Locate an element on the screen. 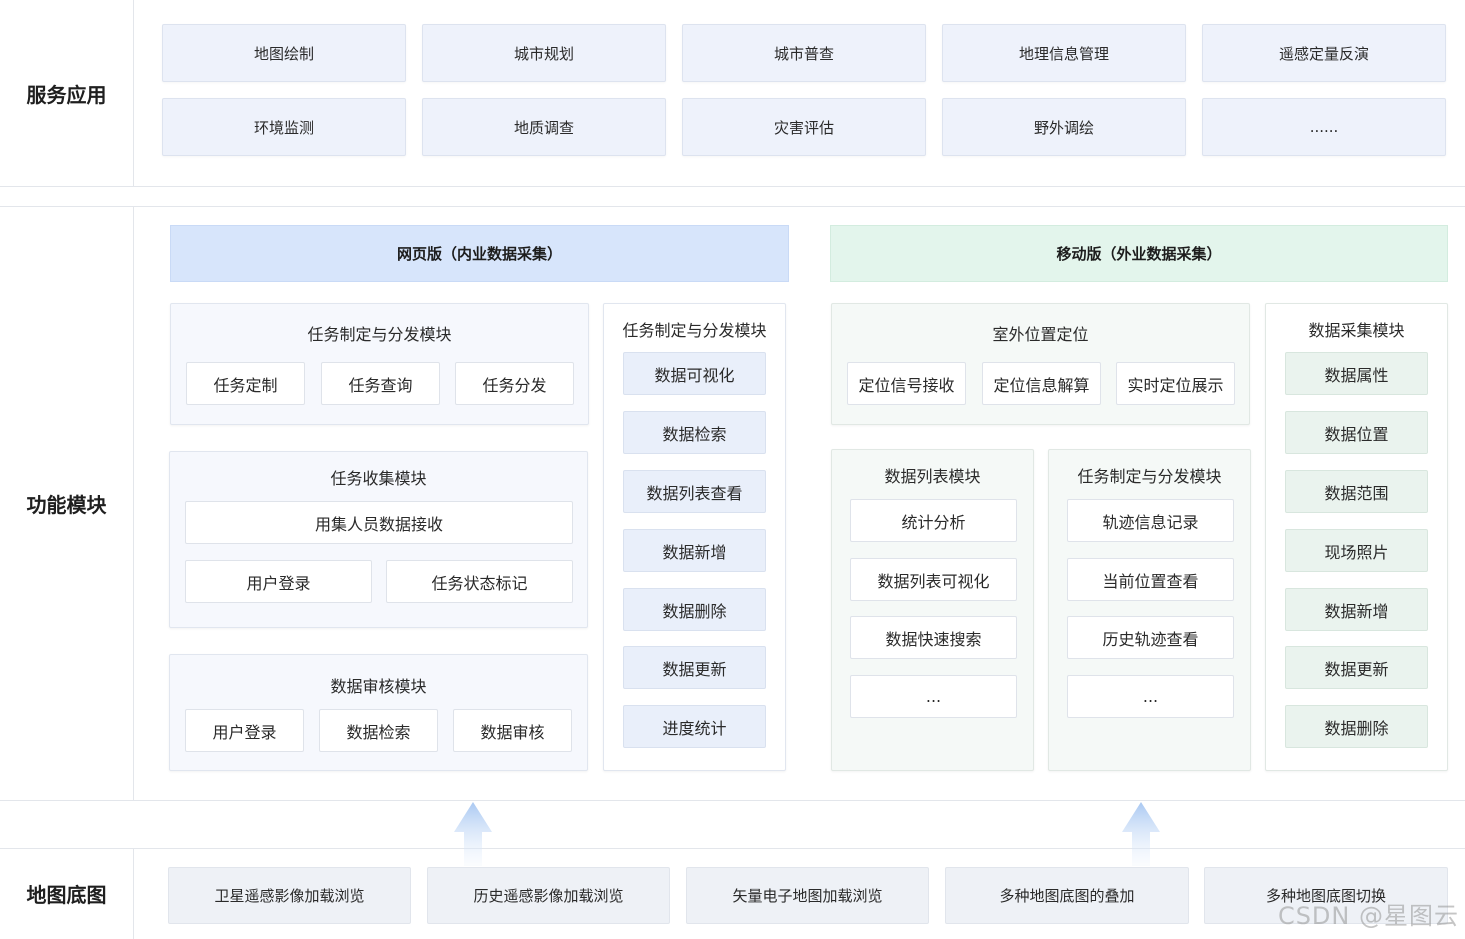  module-item: 用集人员数据接收 is located at coordinates (379, 522).